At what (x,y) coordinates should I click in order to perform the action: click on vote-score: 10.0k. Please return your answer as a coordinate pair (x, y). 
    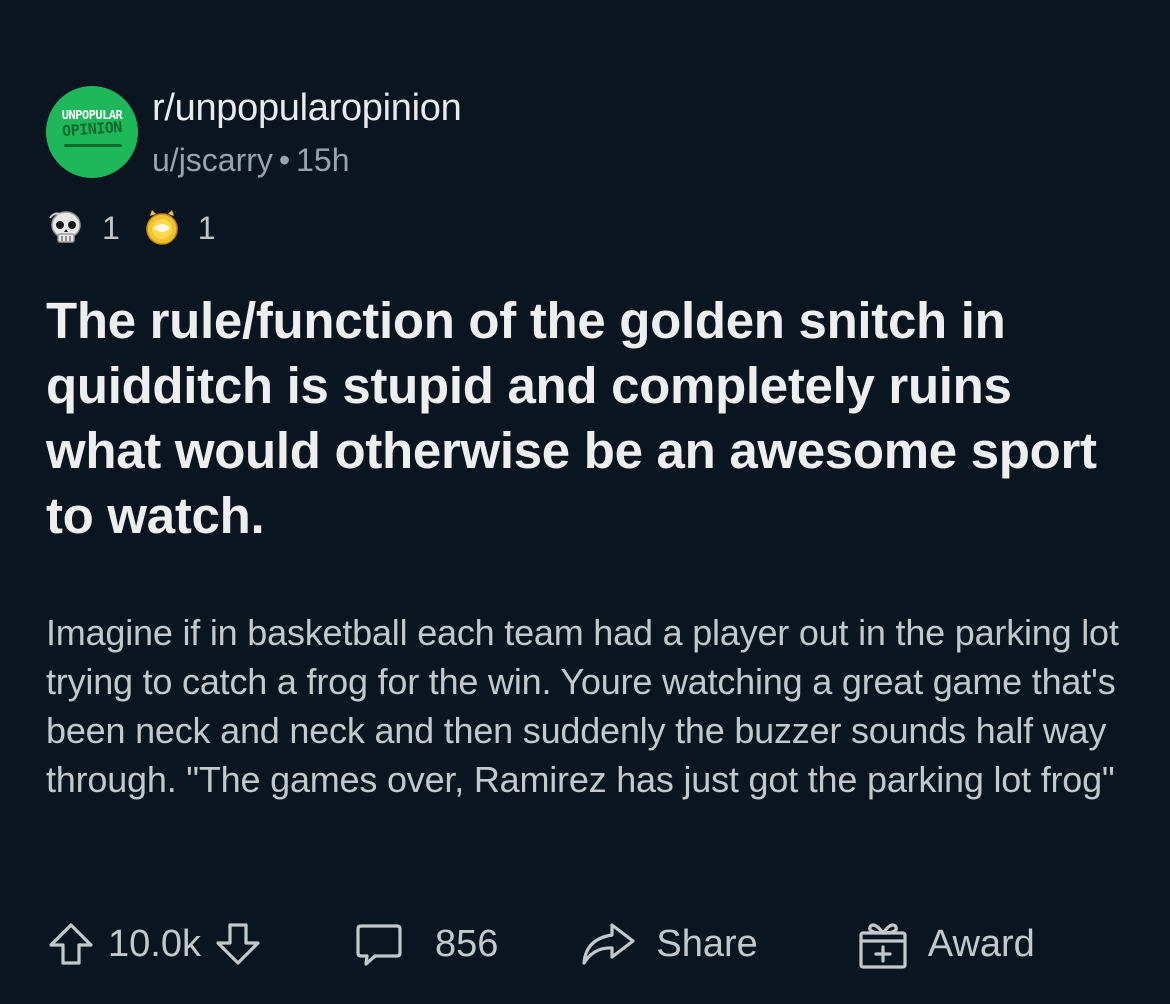
    Looking at the image, I should click on (154, 943).